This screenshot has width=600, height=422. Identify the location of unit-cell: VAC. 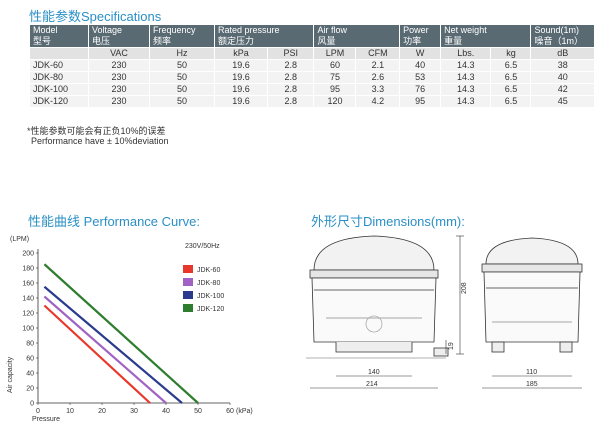
(119, 53).